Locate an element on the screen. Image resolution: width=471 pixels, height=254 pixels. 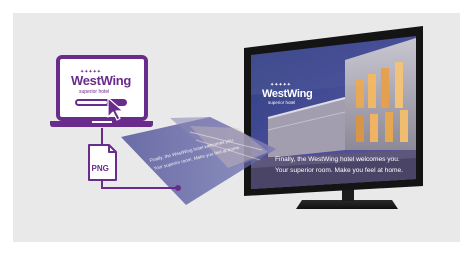
progress-bar is located at coordinates (101, 102).